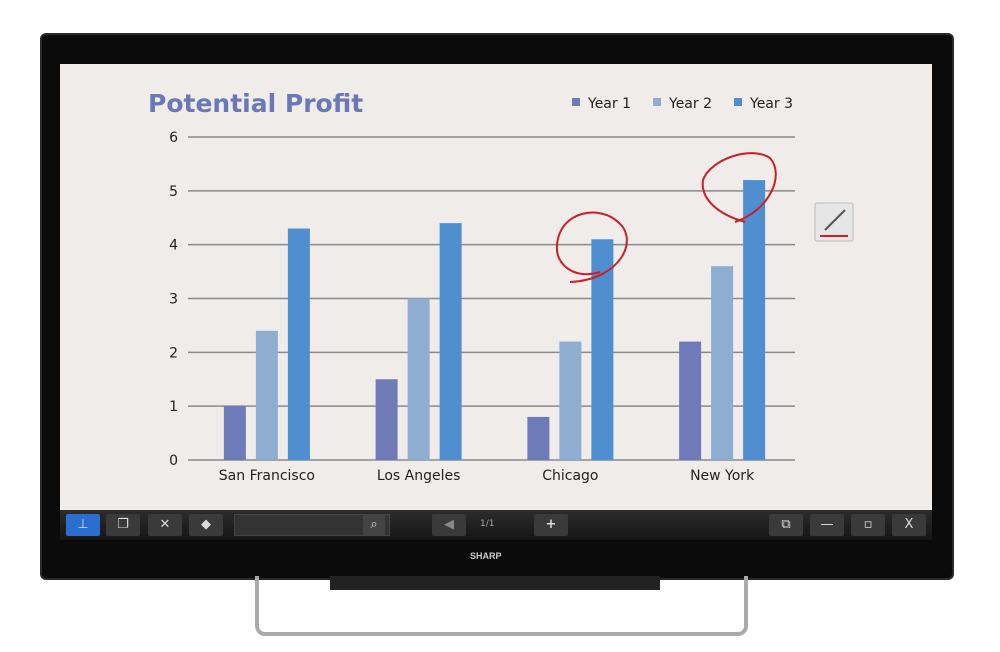  I want to click on page-indicator: 1/1, so click(487, 524).